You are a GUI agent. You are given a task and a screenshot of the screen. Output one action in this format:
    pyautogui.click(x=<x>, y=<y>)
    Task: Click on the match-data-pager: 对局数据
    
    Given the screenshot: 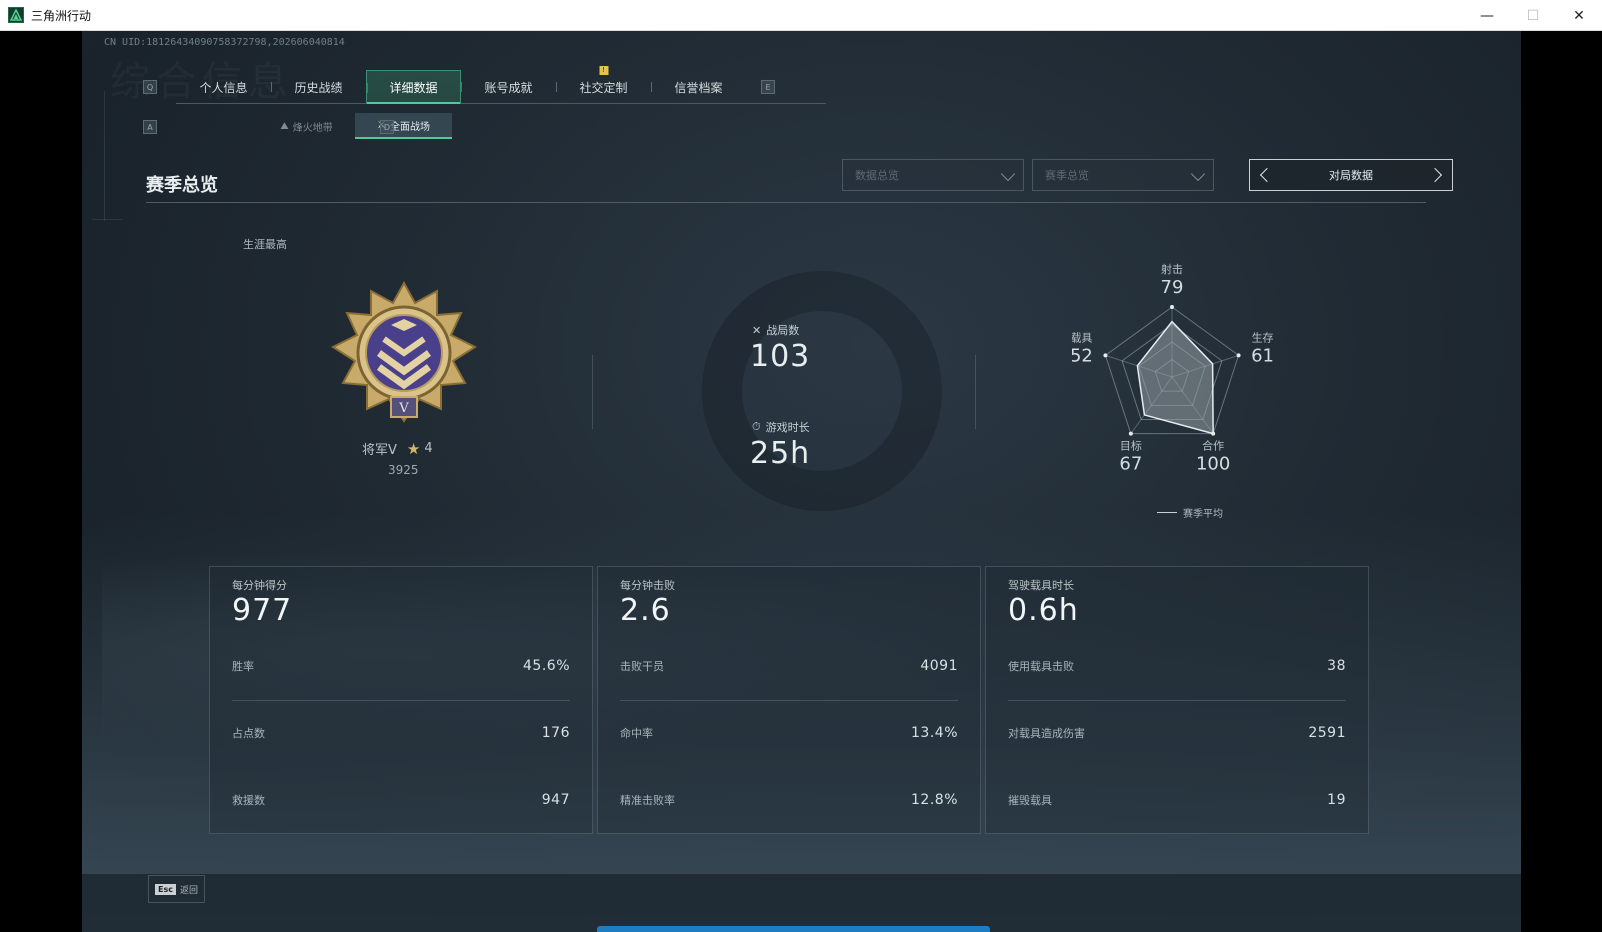 What is the action you would take?
    pyautogui.click(x=1351, y=175)
    